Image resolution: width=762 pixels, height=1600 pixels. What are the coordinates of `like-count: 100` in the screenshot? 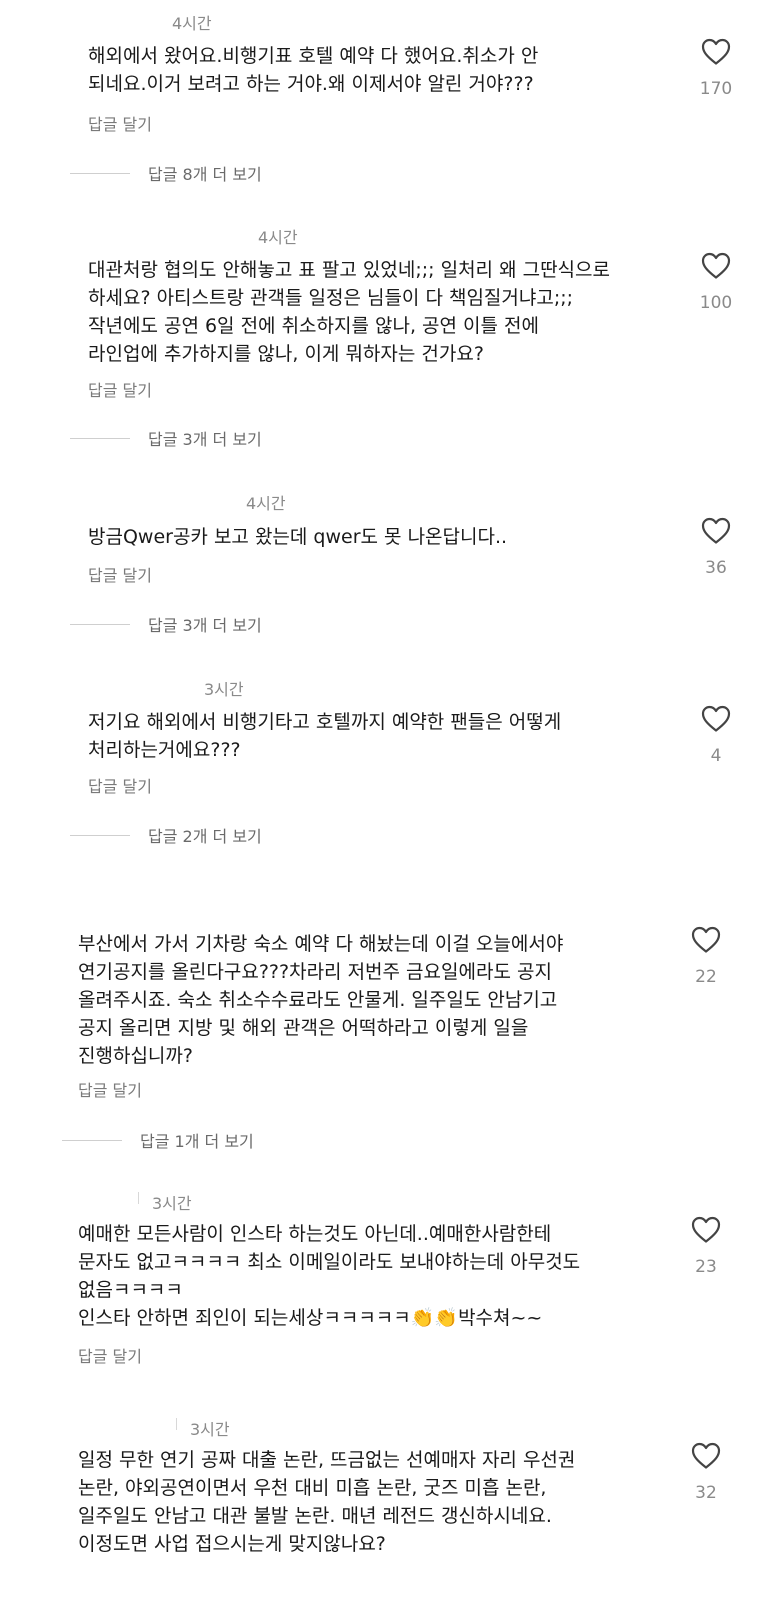 It's located at (716, 303).